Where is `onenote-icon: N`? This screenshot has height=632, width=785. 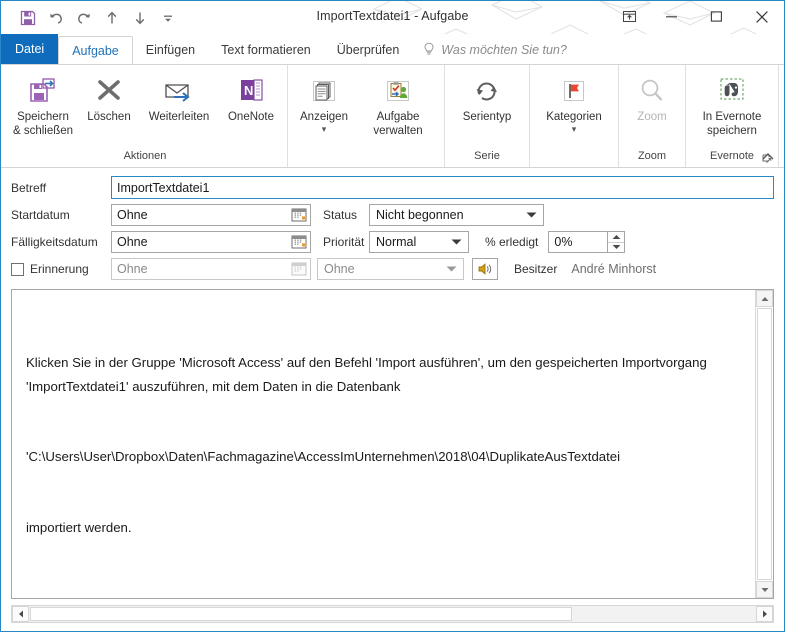
onenote-icon: N is located at coordinates (251, 91).